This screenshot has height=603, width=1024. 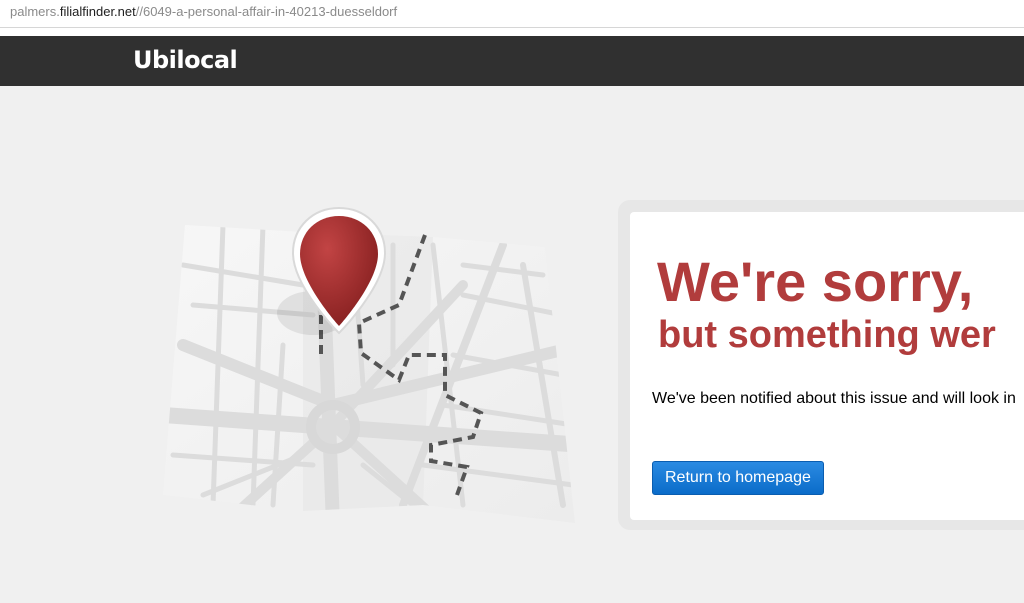 What do you see at coordinates (512, 32) in the screenshot?
I see `toolbar-gap` at bounding box center [512, 32].